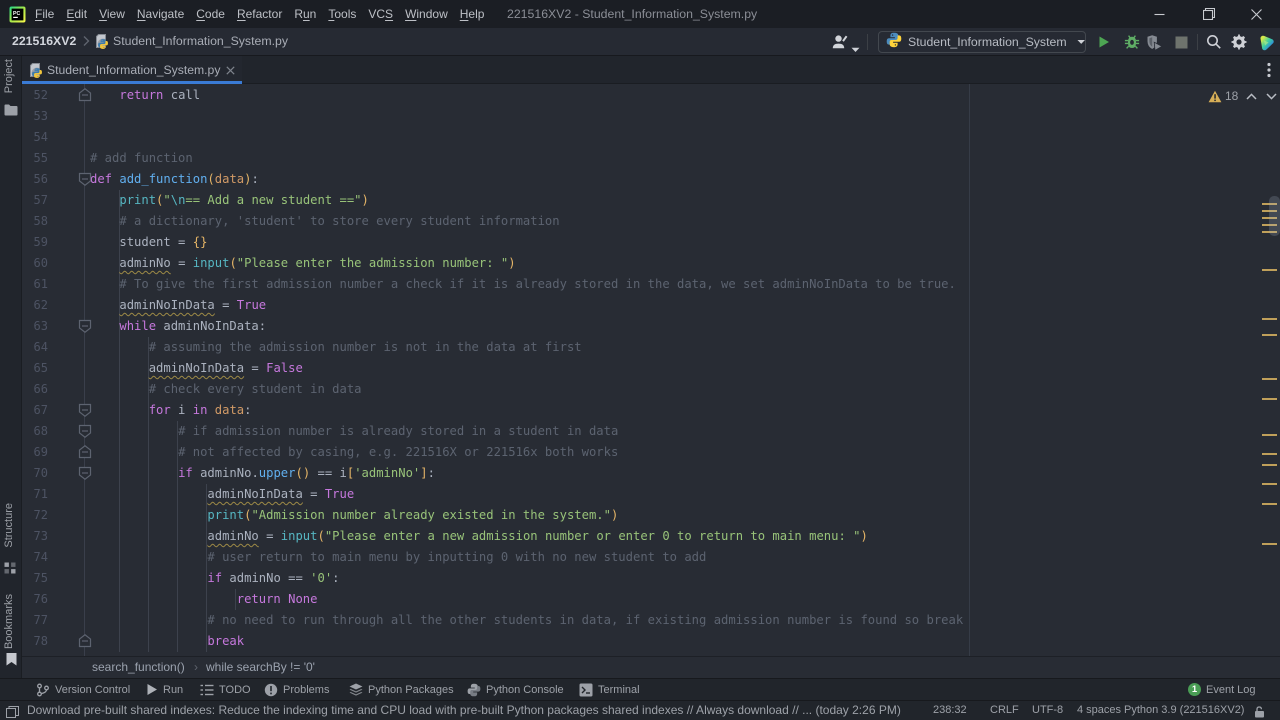 The image size is (1280, 720). Describe the element at coordinates (1259, 712) in the screenshot. I see `lock-icon` at that location.